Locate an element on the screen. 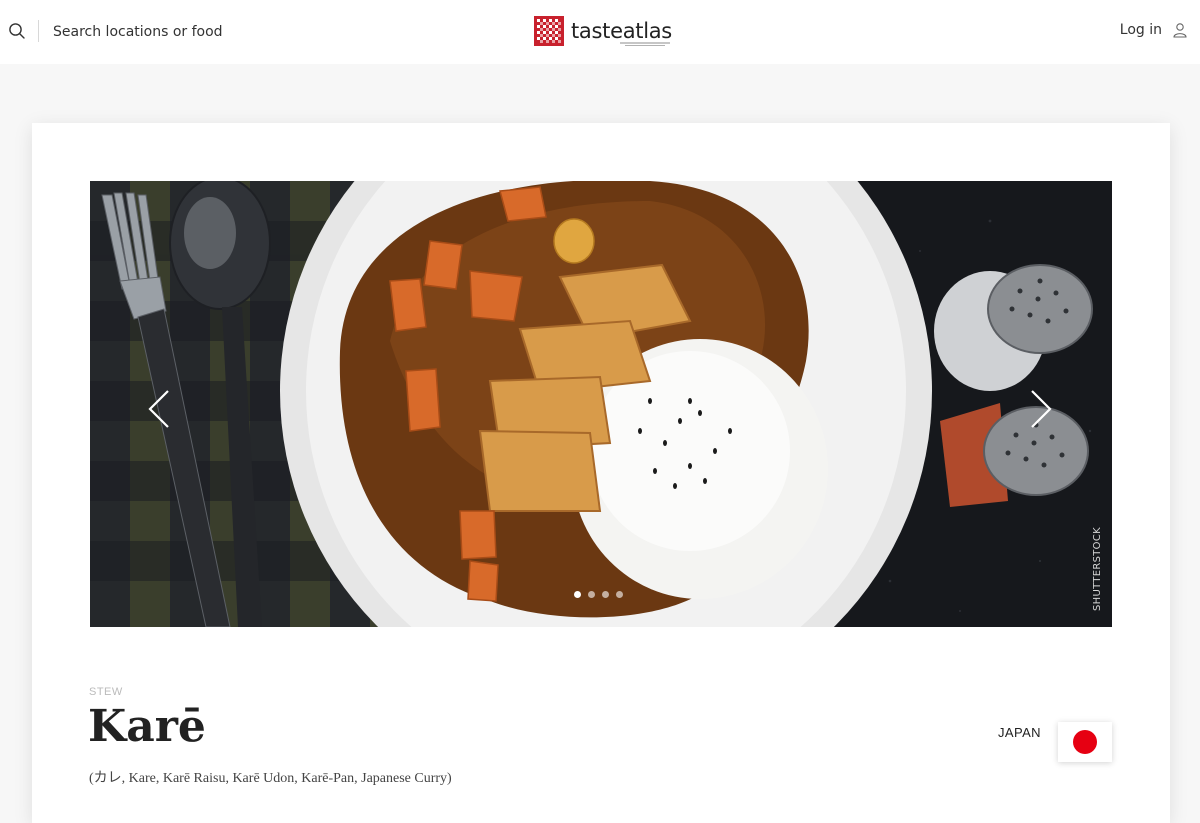 The height and width of the screenshot is (823, 1200). search-input is located at coordinates (183, 32).